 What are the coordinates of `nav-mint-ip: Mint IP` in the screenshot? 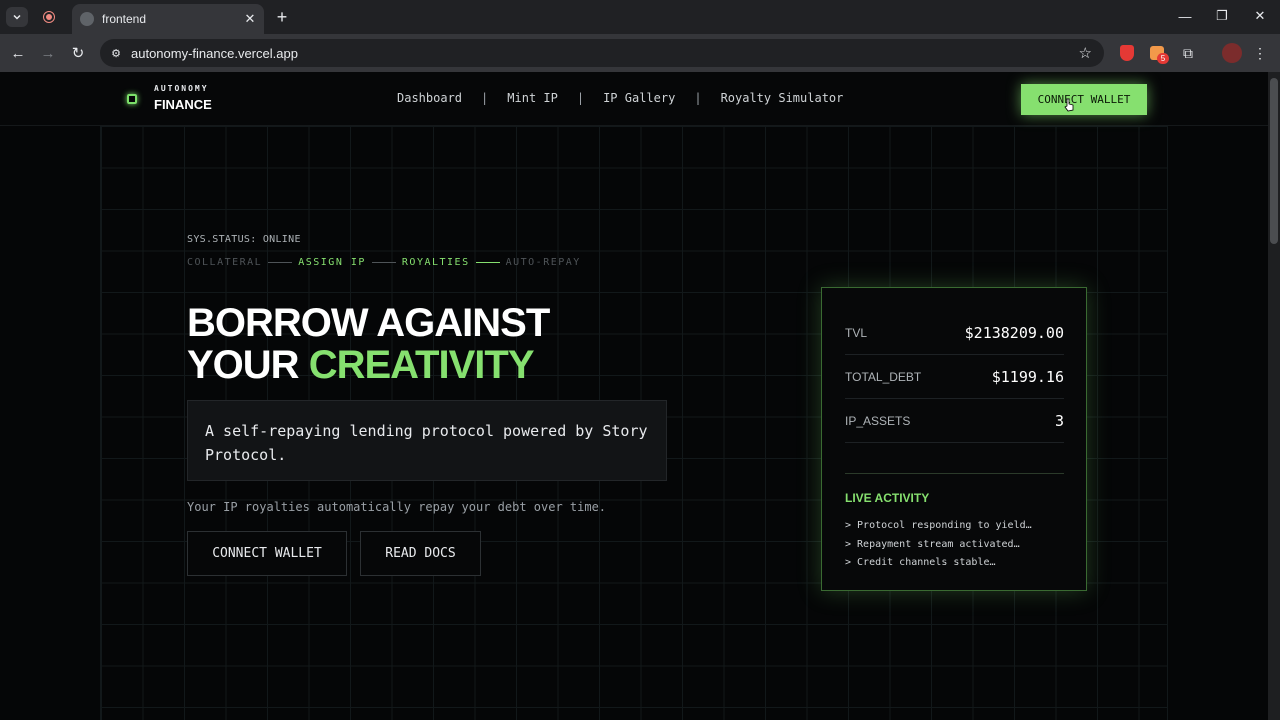 It's located at (532, 98).